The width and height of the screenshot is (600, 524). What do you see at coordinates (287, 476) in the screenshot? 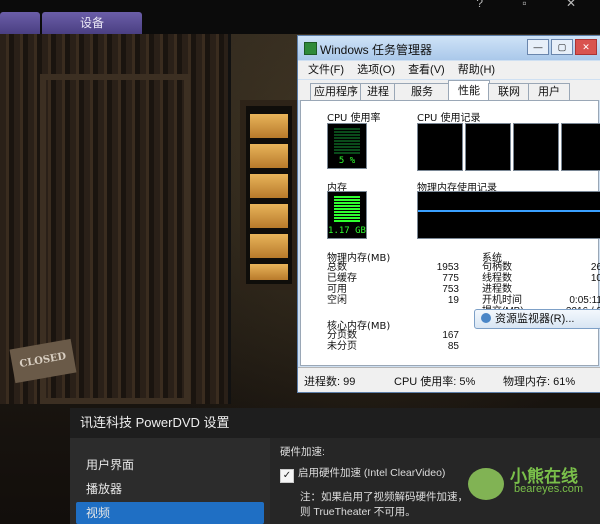
I see `hw-accel-checkbox: ✓` at bounding box center [287, 476].